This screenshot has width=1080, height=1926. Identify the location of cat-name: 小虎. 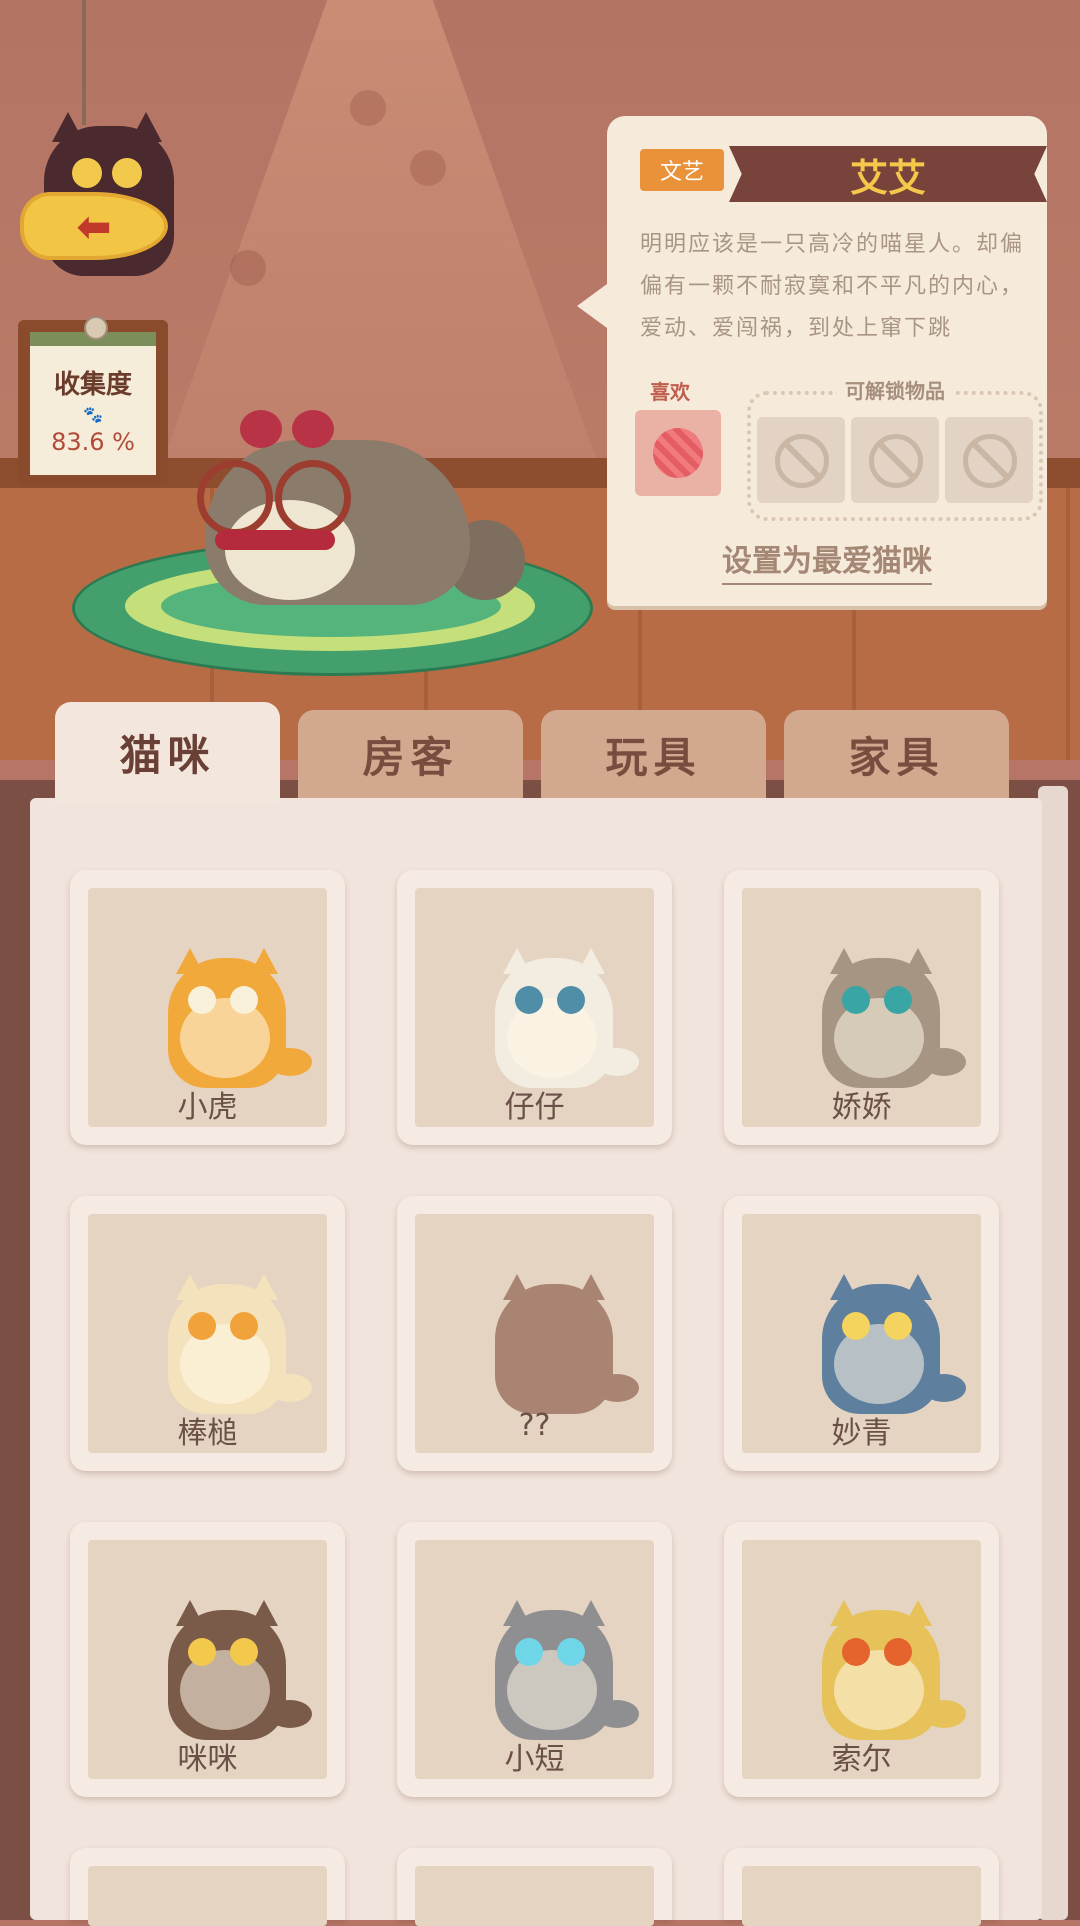
(207, 1107).